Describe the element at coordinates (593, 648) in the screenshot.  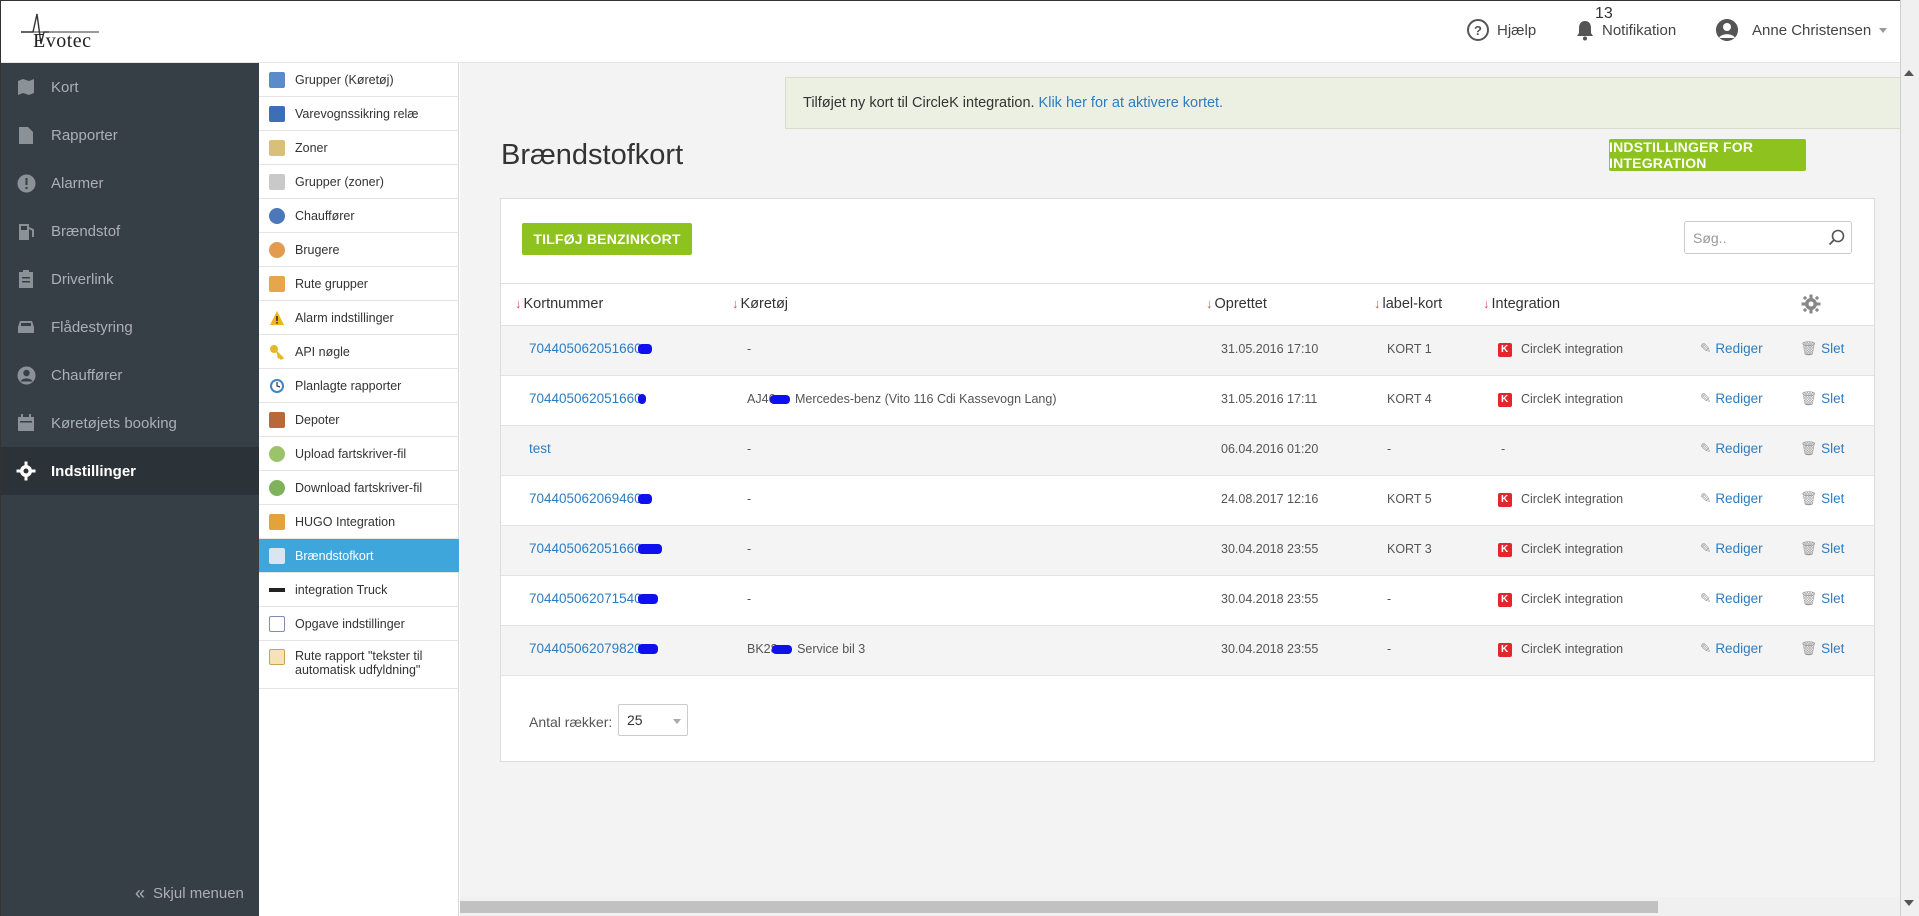
I see `card-number-link: 704405062079820` at that location.